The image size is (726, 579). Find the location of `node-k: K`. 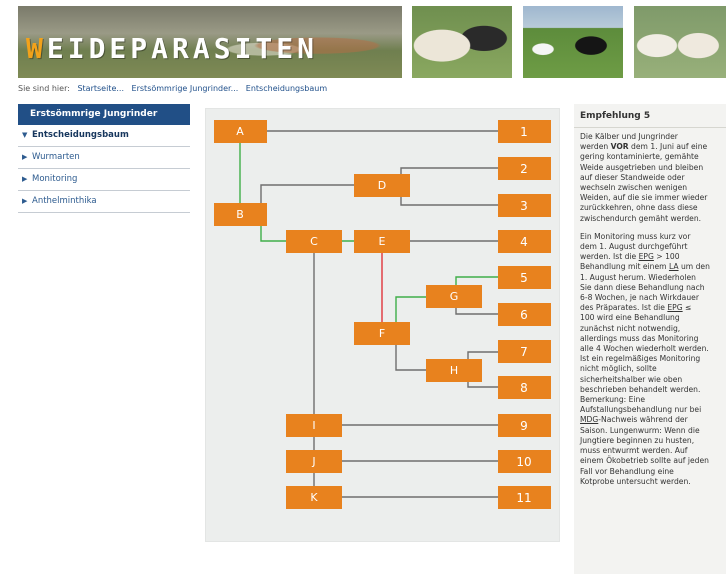

node-k: K is located at coordinates (314, 497).